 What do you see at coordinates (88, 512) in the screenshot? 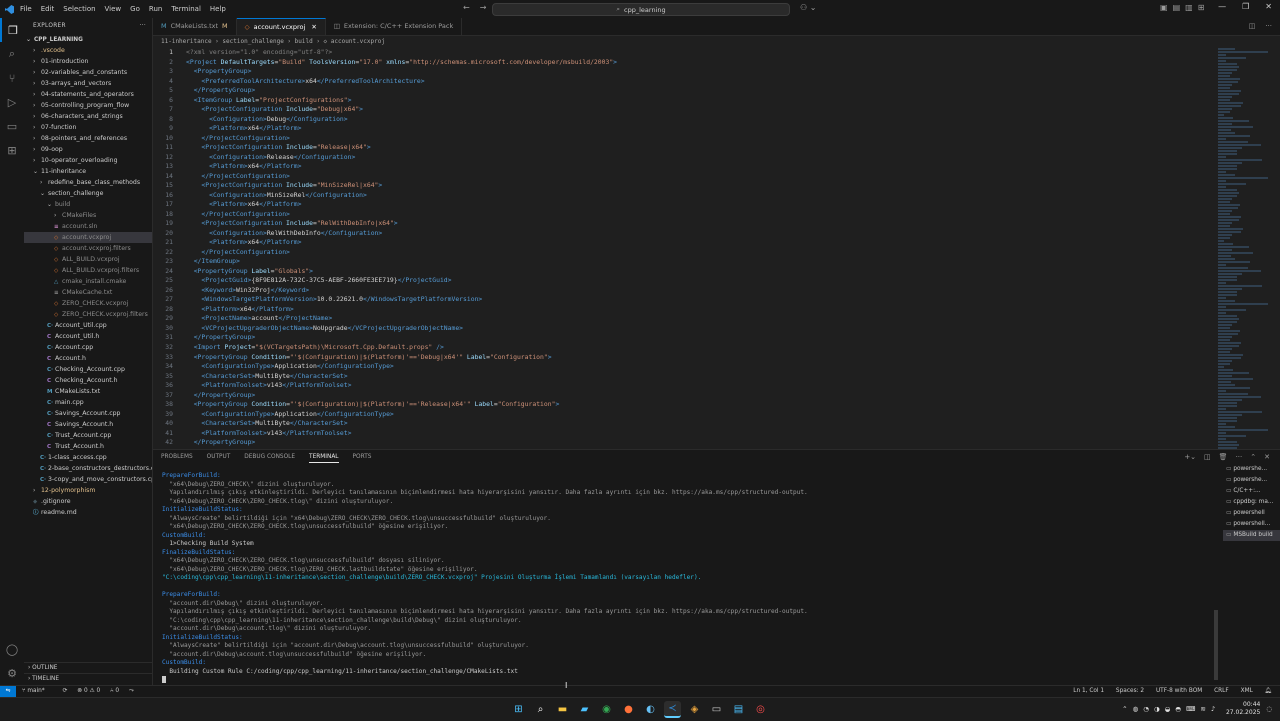
I see `file-item: ⓘ readme.md` at bounding box center [88, 512].